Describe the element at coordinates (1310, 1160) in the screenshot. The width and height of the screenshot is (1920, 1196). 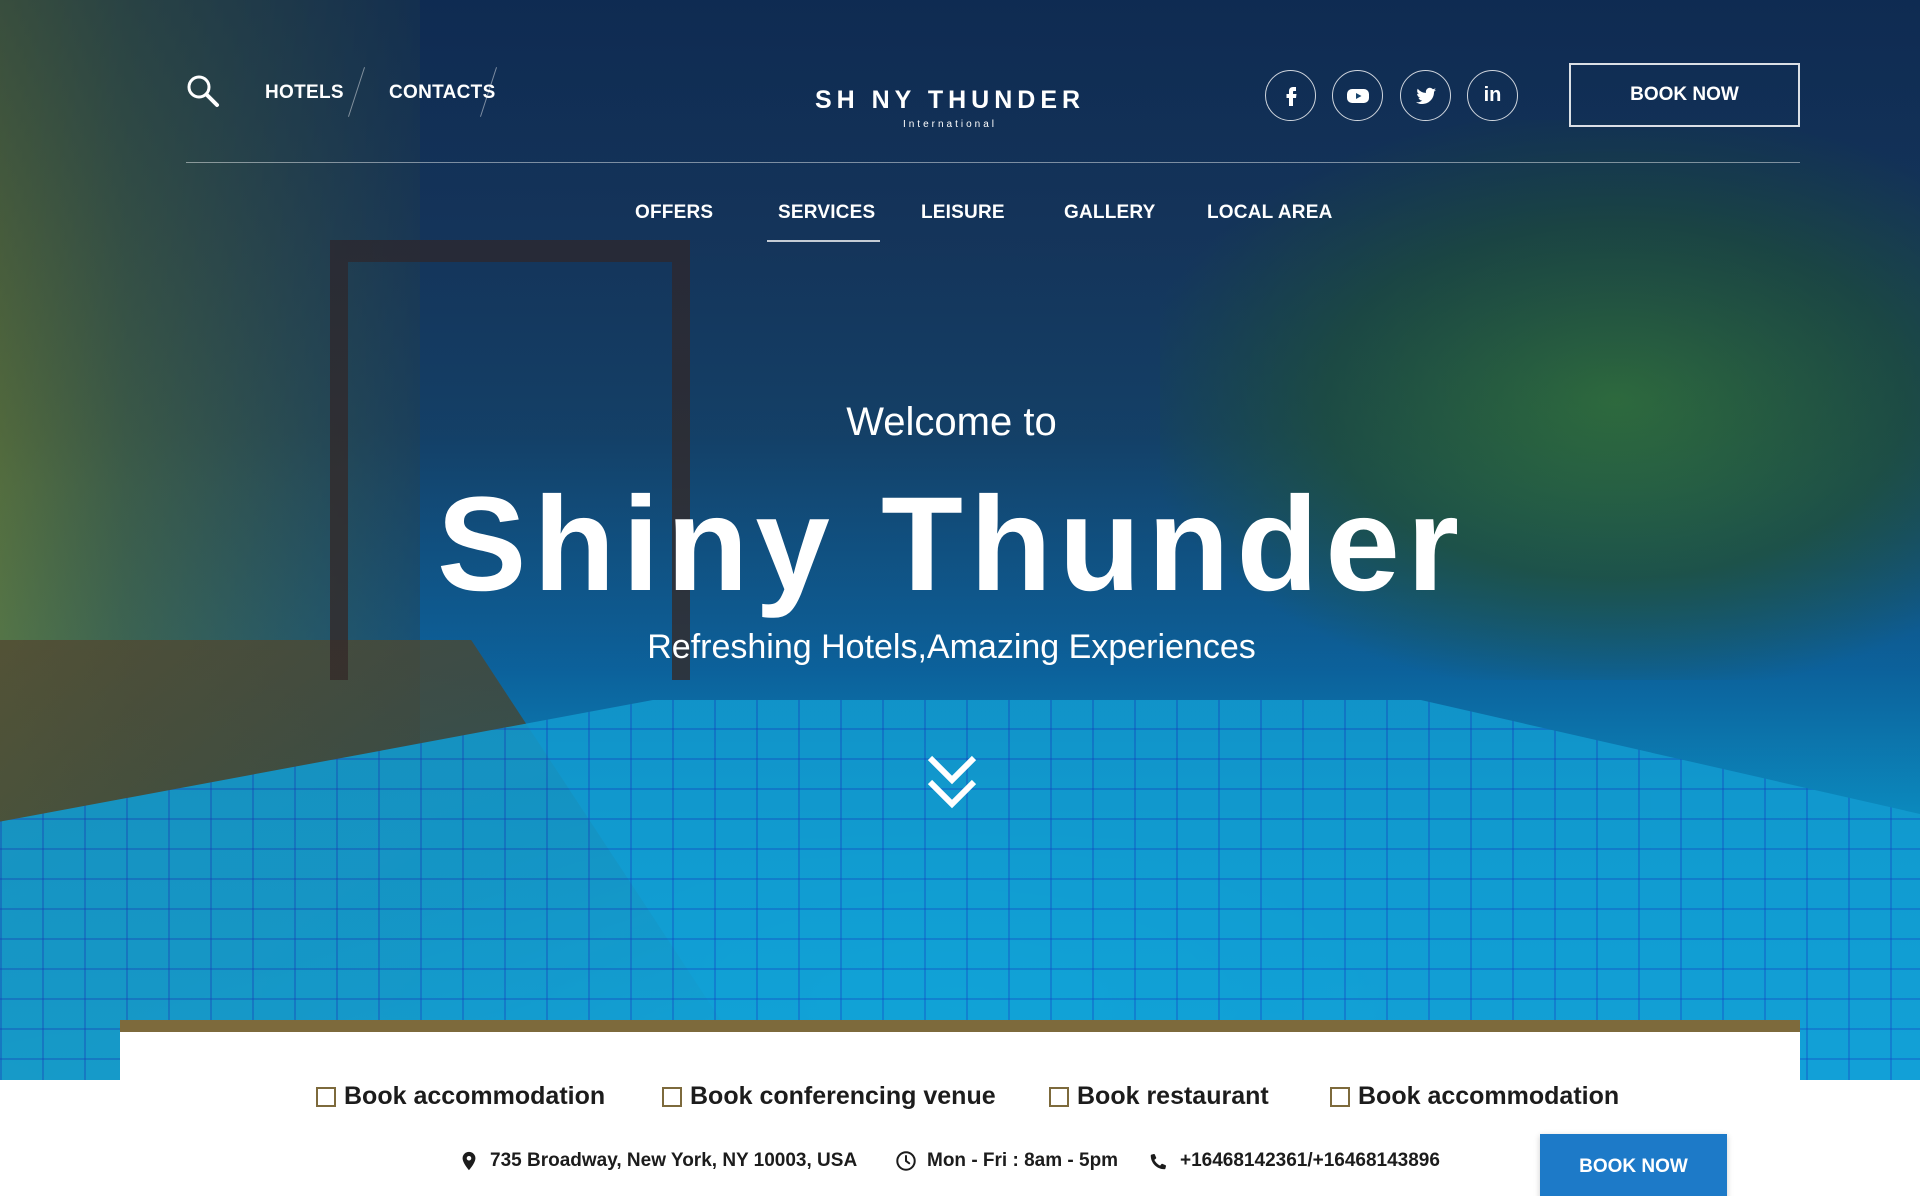
I see `phone-text: +16468142361/+16468143896` at that location.